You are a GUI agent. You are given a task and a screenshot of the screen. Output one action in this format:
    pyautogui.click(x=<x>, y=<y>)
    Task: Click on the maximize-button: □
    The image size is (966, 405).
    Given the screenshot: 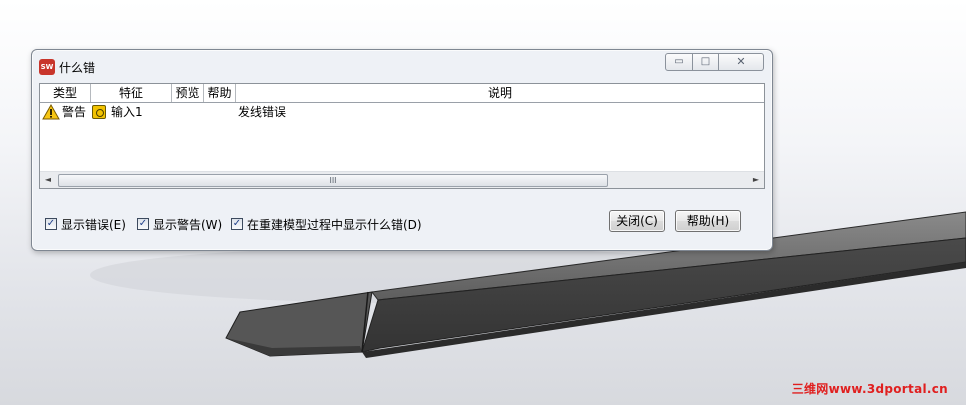 What is the action you would take?
    pyautogui.click(x=705, y=62)
    